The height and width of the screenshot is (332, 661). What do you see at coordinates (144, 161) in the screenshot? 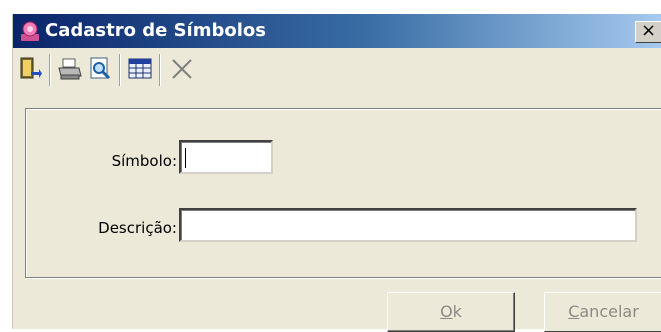
I see `simbolo-label: Símbolo:` at bounding box center [144, 161].